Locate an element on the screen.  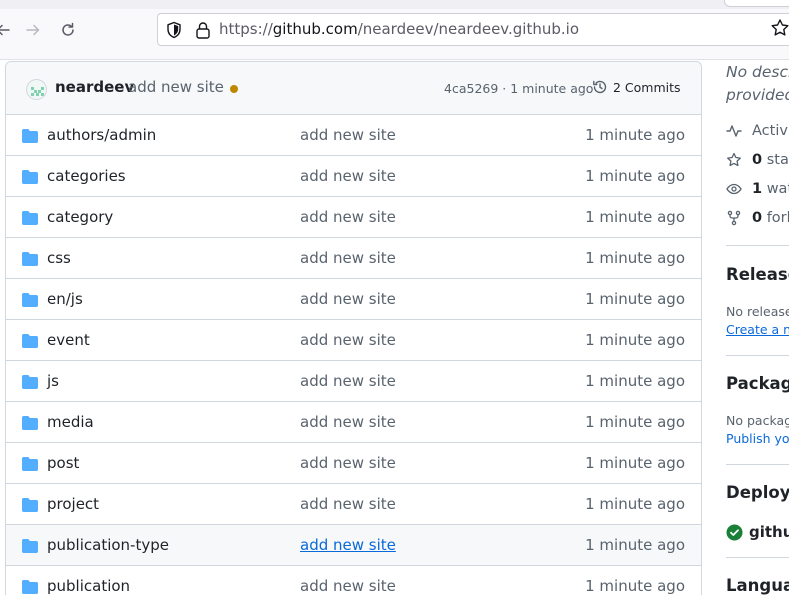
watchers-label: wat is located at coordinates (777, 189).